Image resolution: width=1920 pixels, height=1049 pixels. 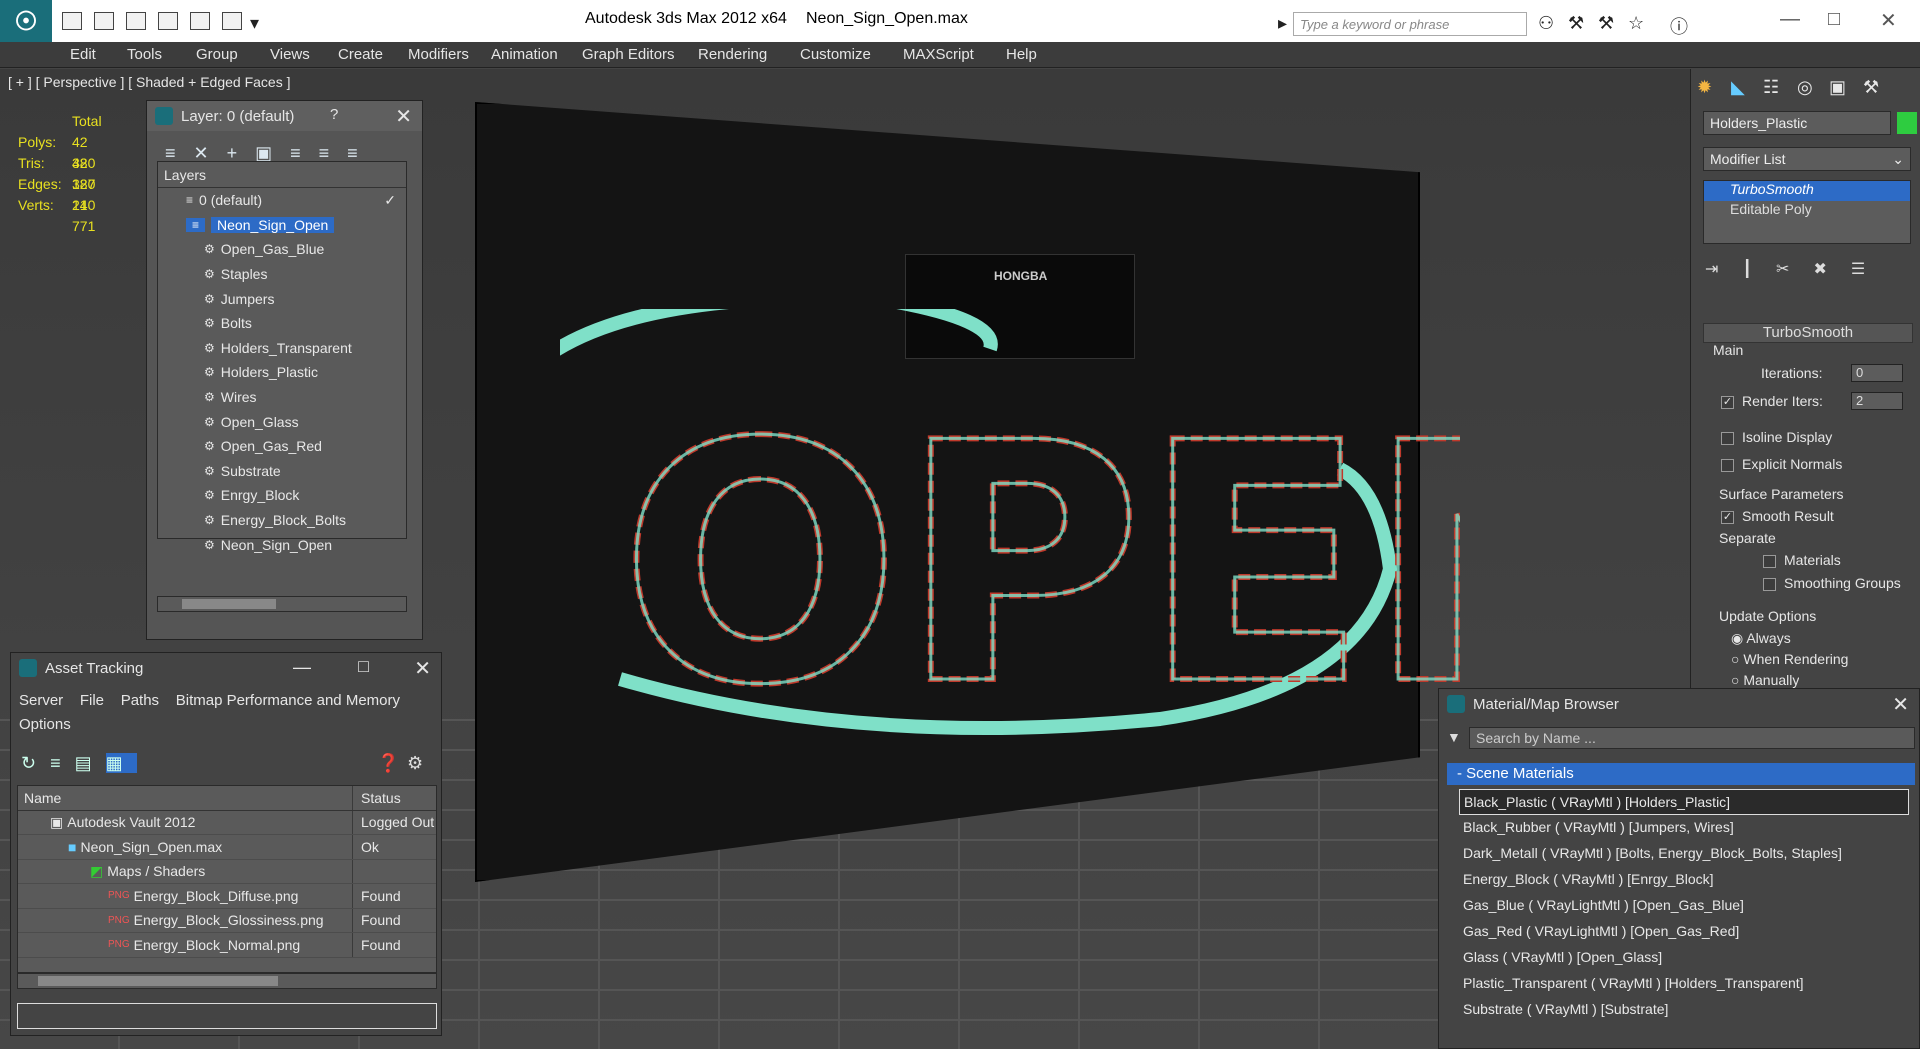 I want to click on when-rendering-radio: ○ When Rendering, so click(x=1789, y=659).